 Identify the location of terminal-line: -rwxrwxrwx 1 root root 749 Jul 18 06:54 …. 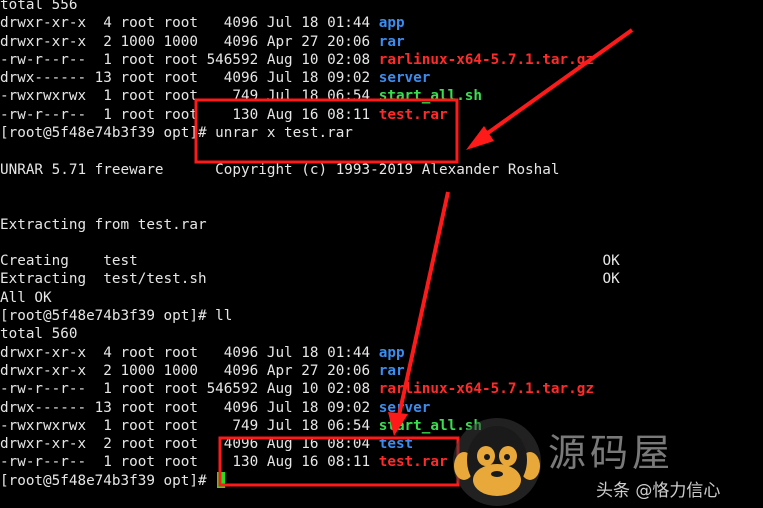
(381, 96).